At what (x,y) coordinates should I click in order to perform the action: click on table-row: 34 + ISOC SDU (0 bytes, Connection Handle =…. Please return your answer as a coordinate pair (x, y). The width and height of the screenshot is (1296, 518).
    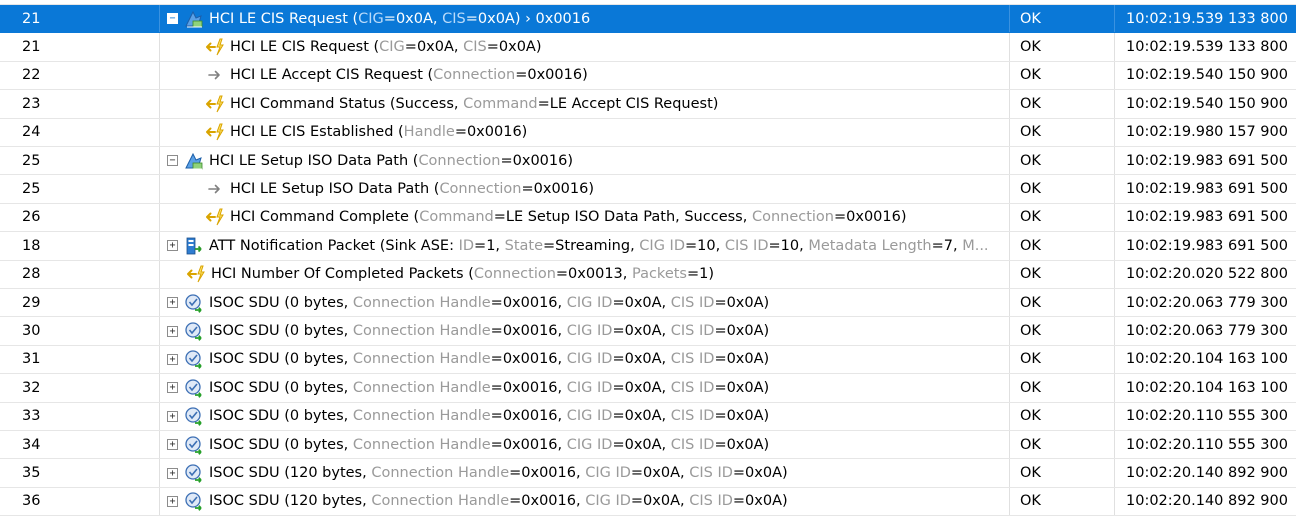
    Looking at the image, I should click on (648, 445).